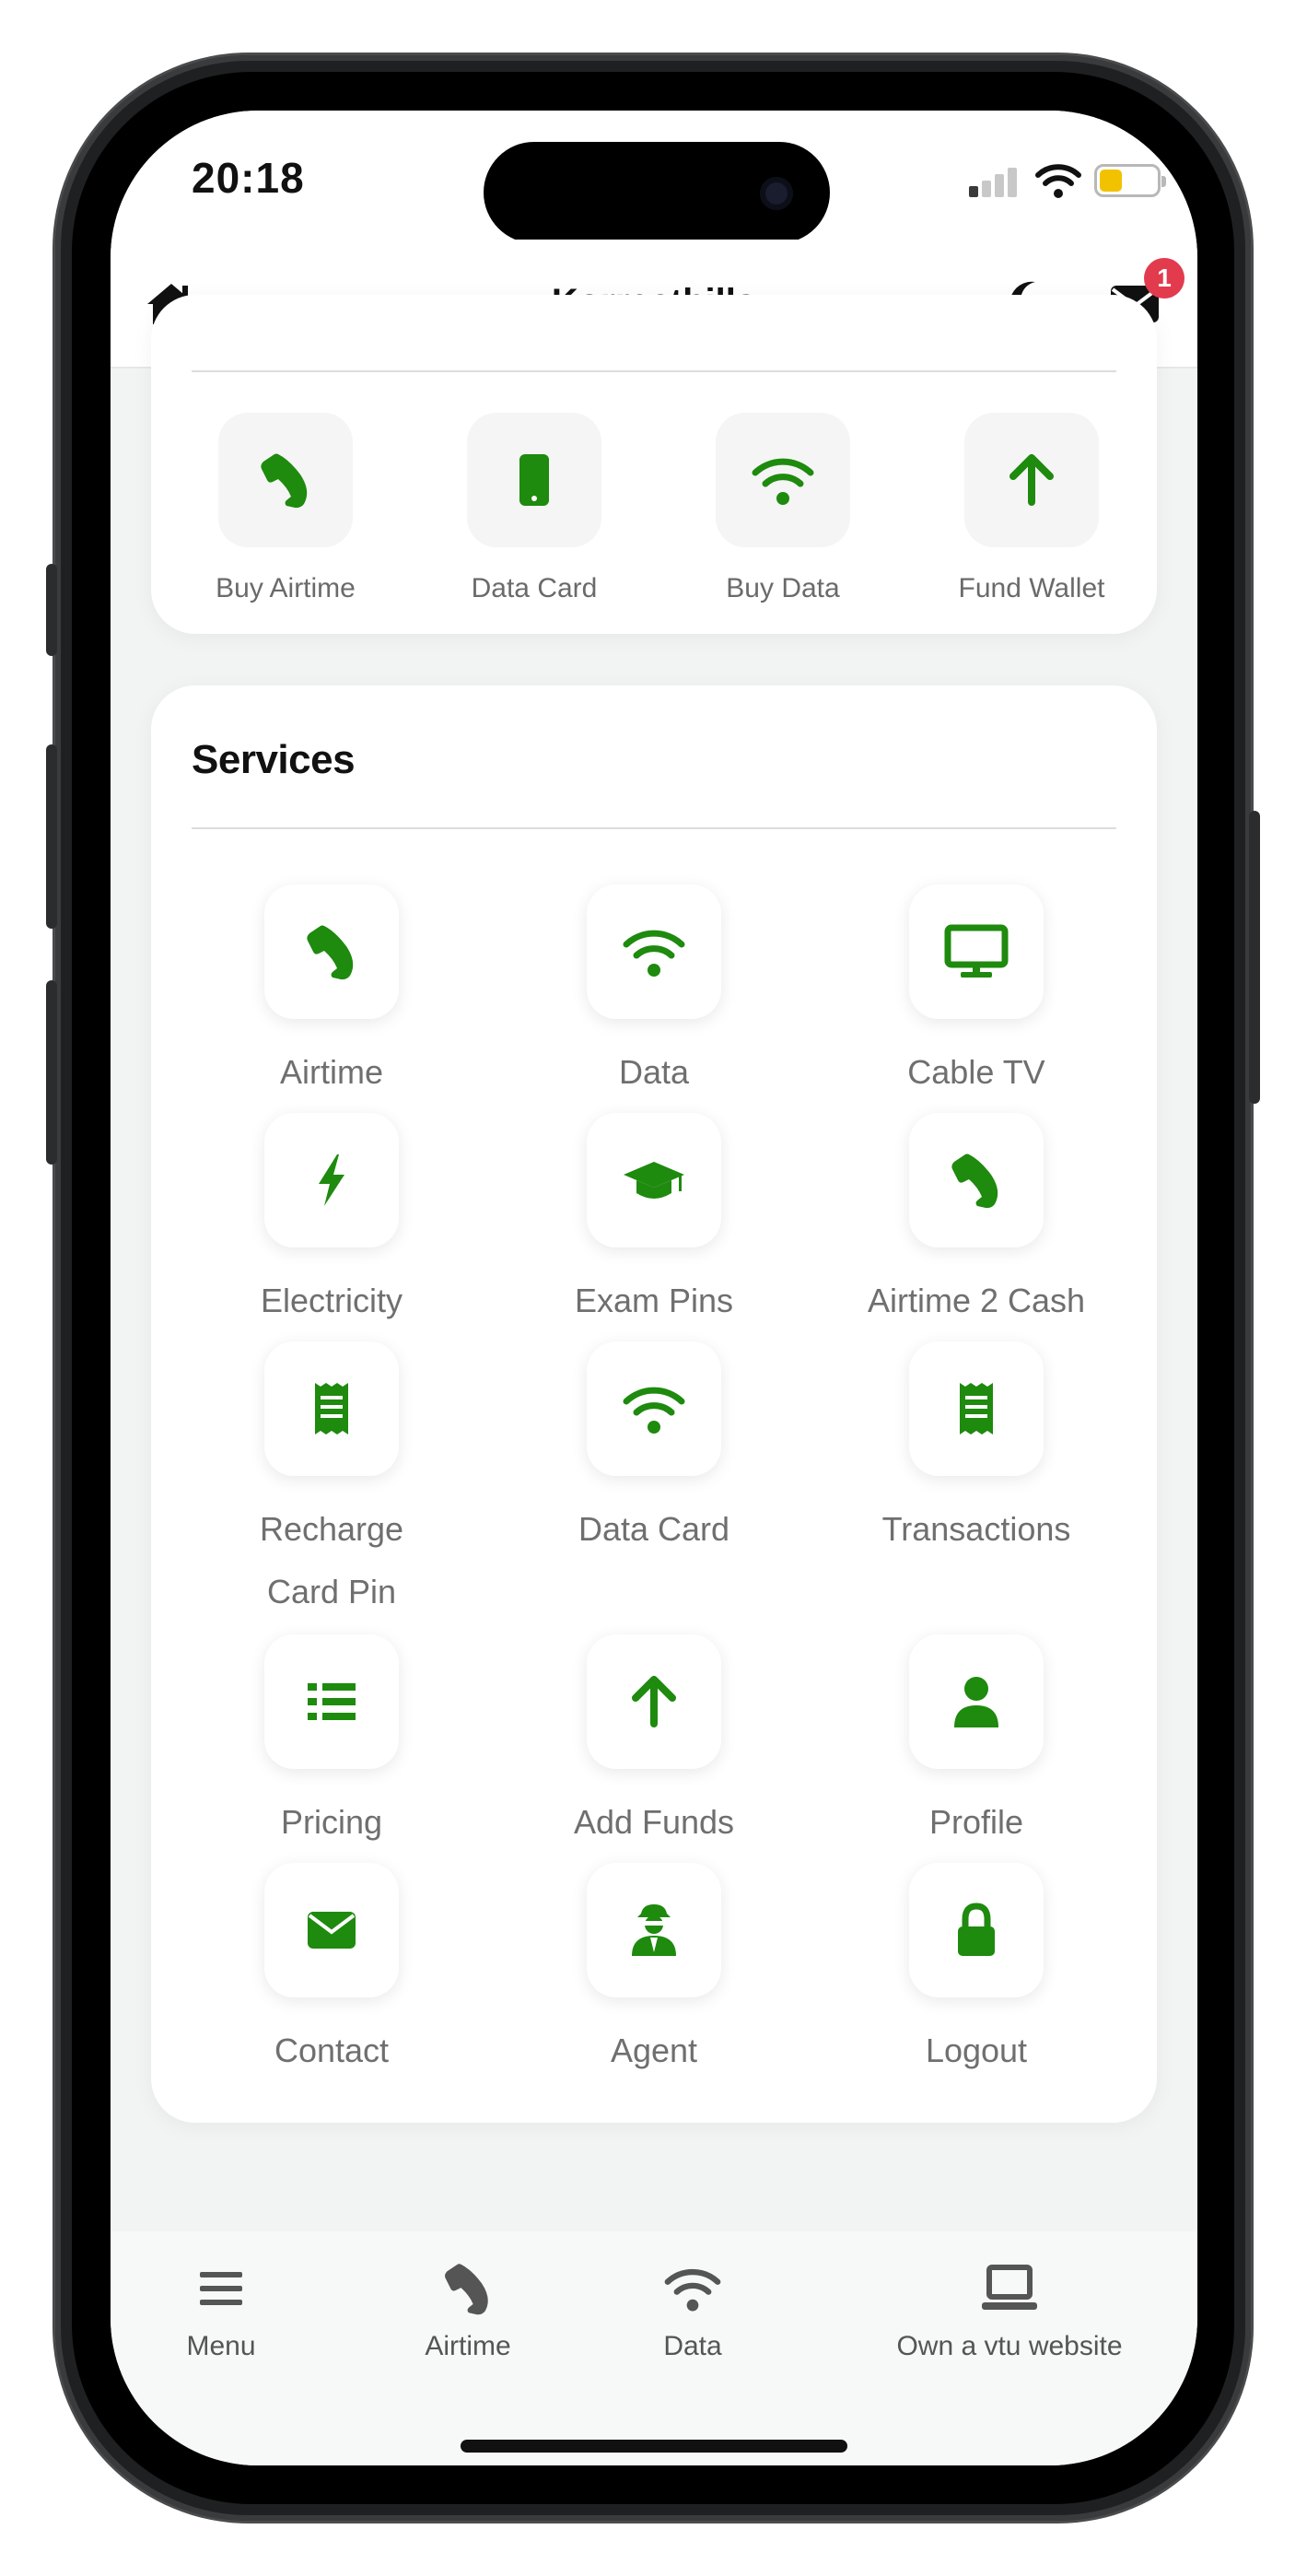  What do you see at coordinates (1058, 180) in the screenshot?
I see `wifi-status-icon` at bounding box center [1058, 180].